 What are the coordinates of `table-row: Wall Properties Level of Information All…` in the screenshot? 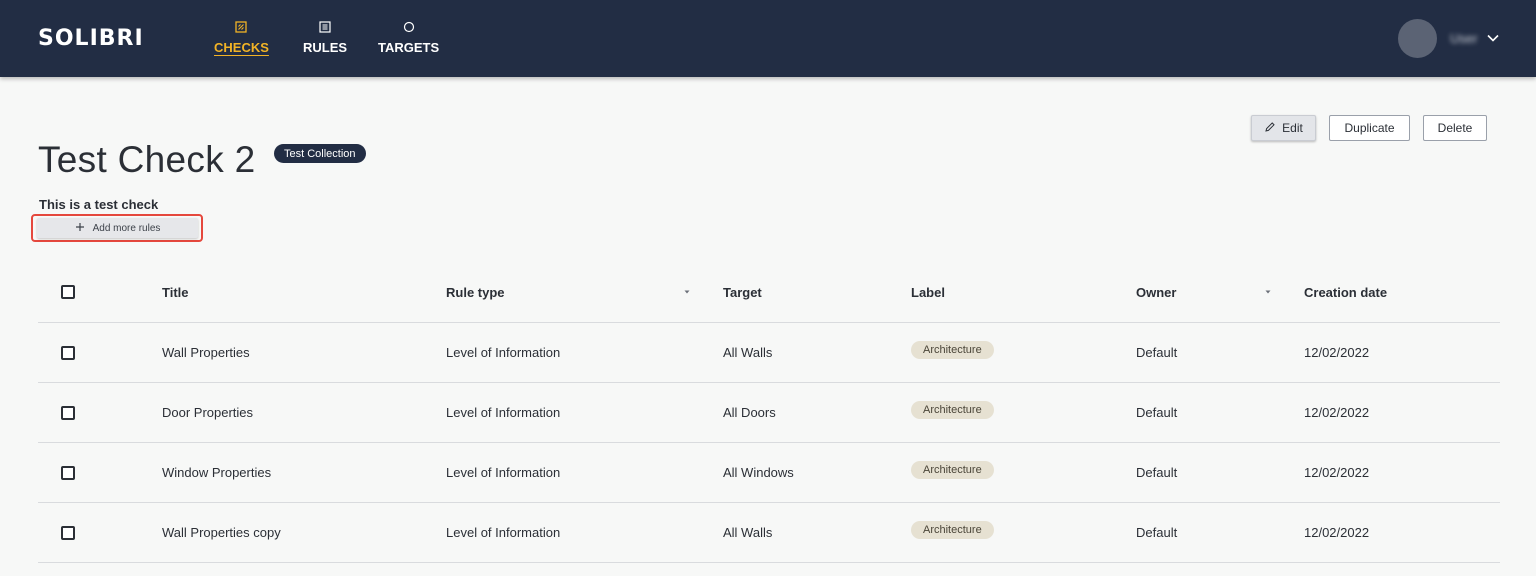 It's located at (769, 353).